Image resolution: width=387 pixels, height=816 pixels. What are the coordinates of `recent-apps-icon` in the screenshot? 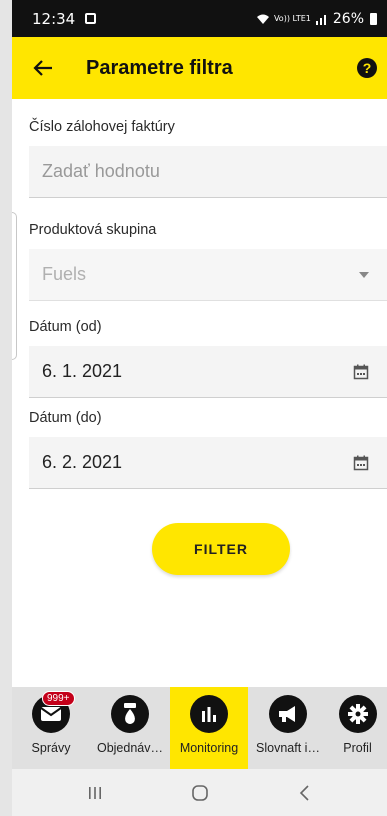 It's located at (95, 793).